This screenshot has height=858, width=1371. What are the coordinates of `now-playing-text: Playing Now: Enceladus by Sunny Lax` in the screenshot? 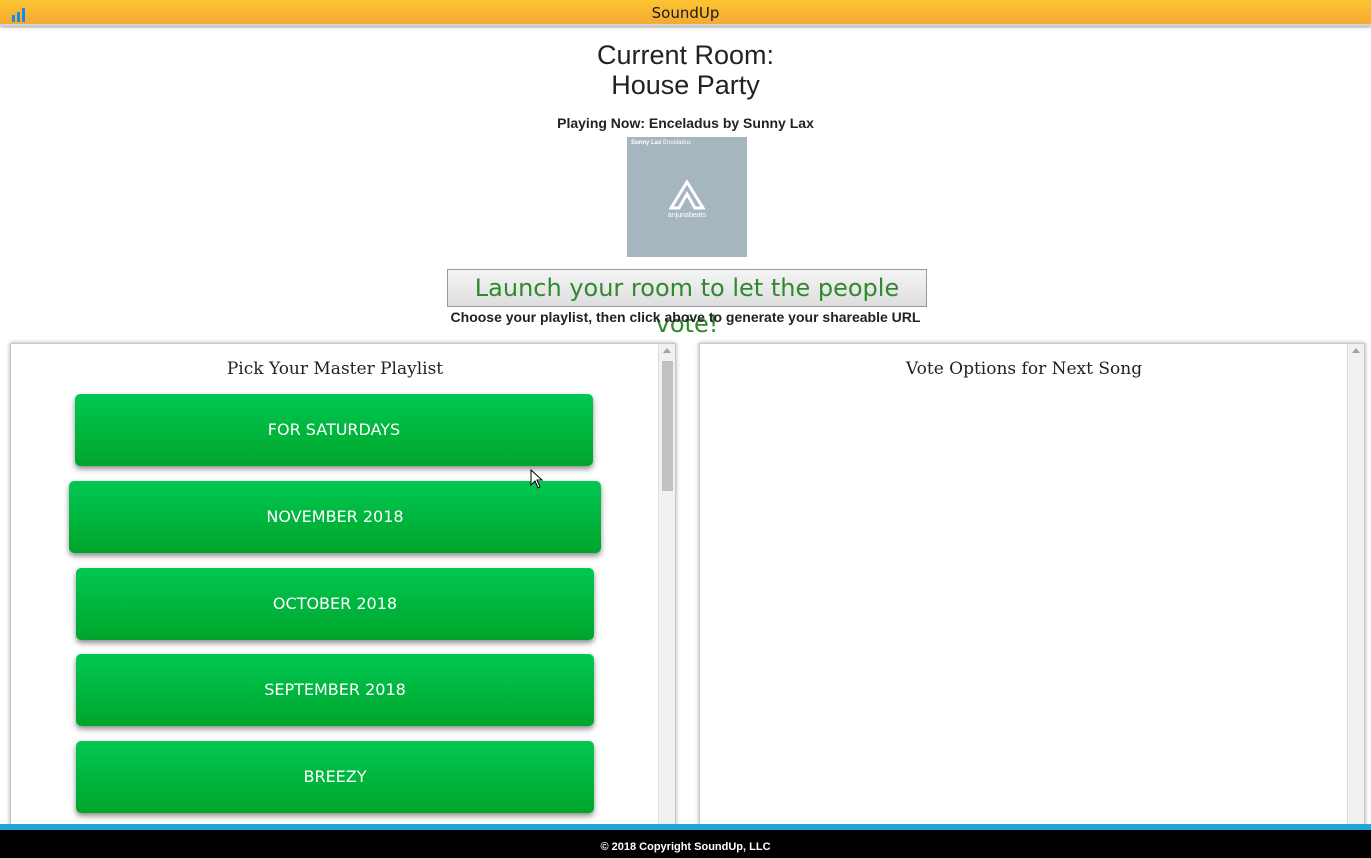 It's located at (685, 123).